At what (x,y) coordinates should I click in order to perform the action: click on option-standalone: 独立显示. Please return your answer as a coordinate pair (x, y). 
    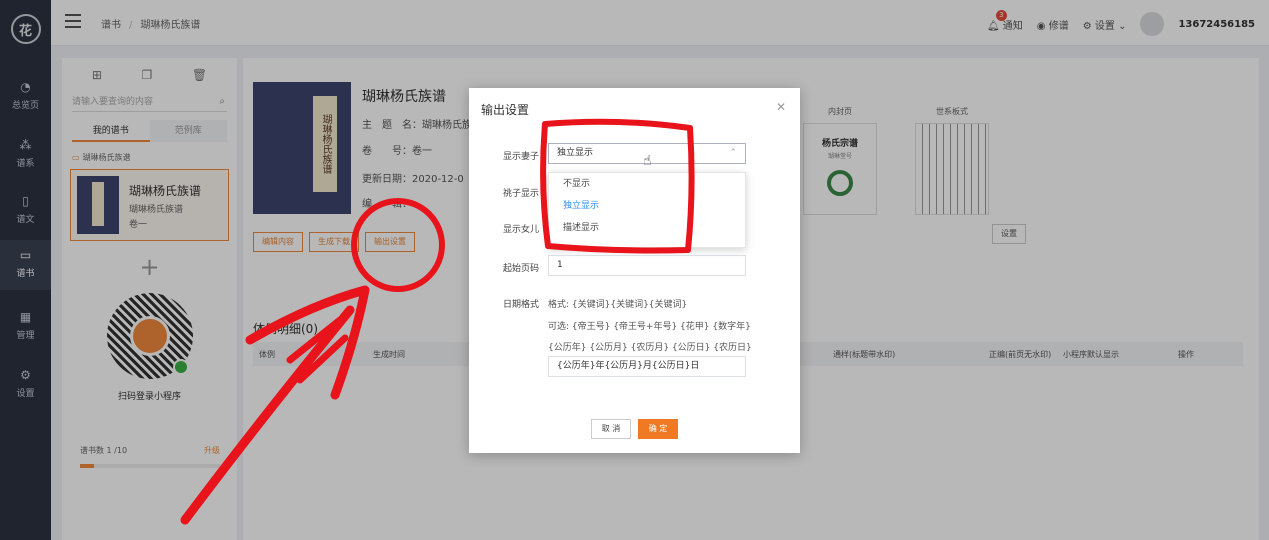
    Looking at the image, I should click on (647, 206).